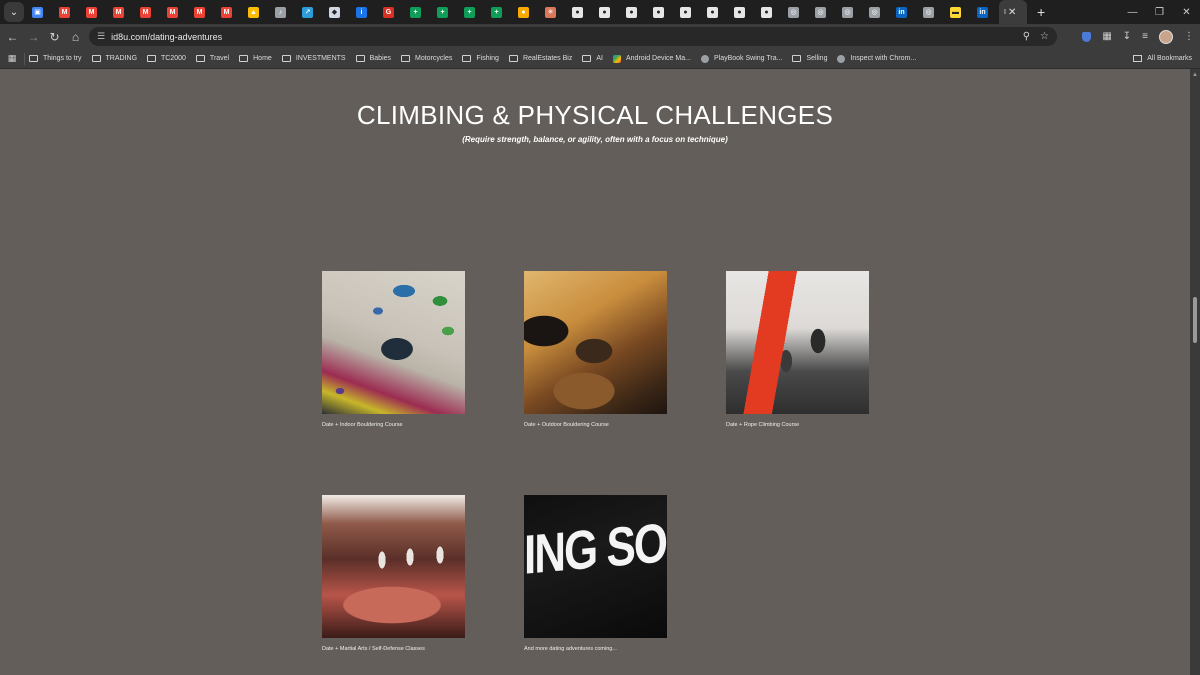 The image size is (1200, 675). I want to click on bookmark-item: Things to try, so click(55, 58).